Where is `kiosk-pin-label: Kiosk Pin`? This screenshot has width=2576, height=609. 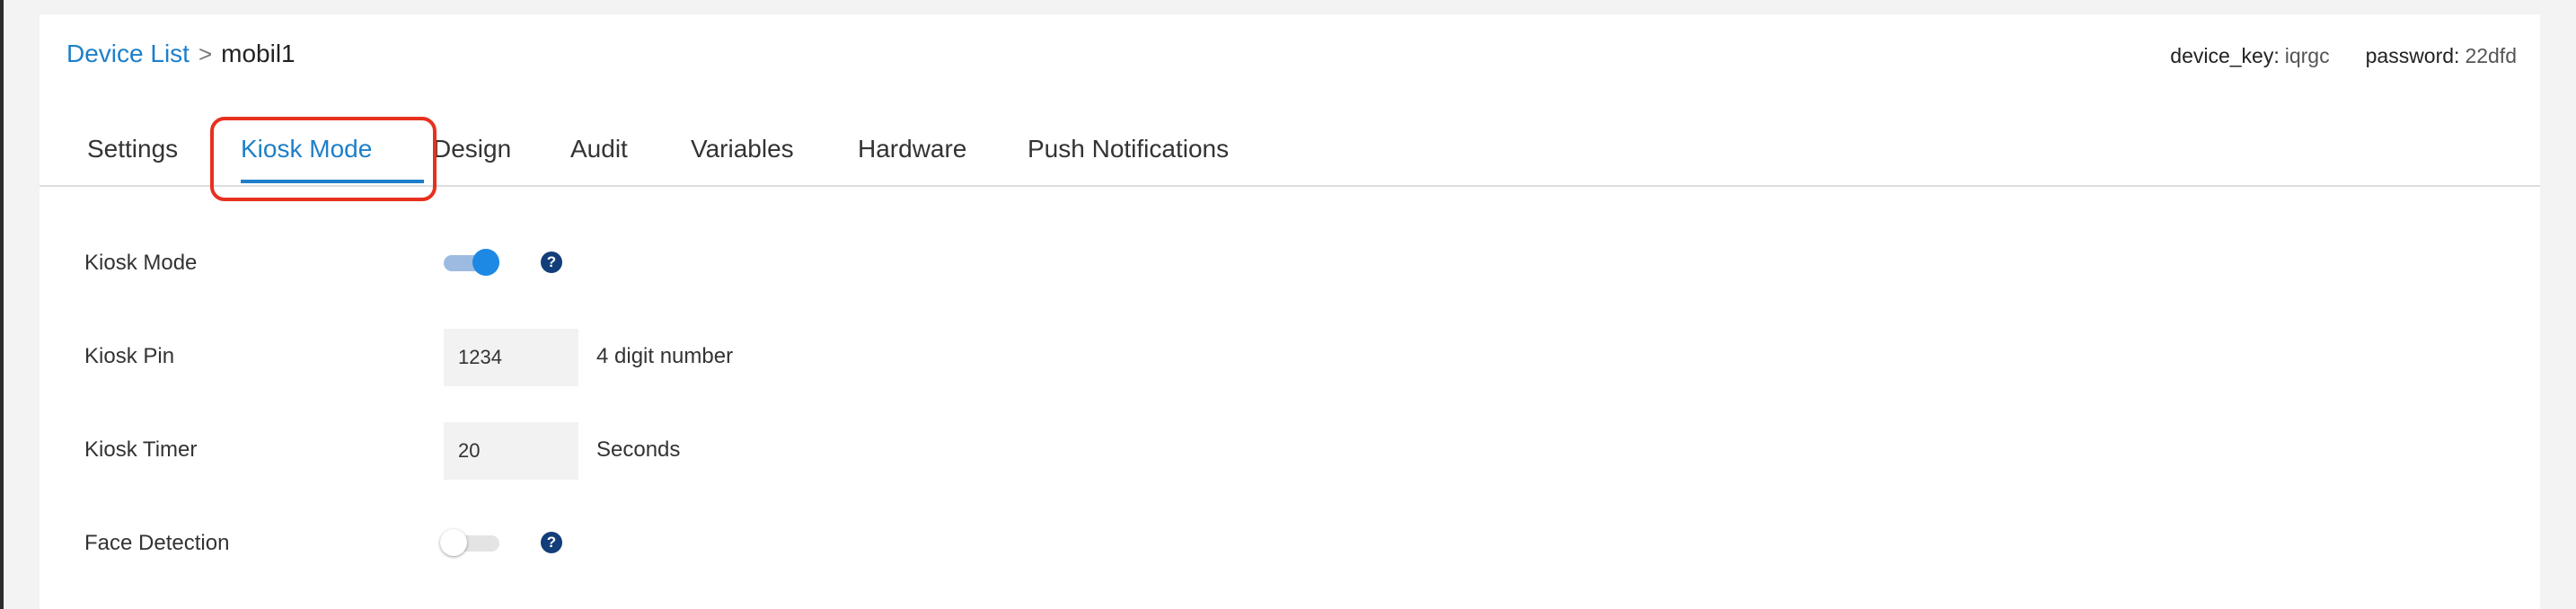
kiosk-pin-label: Kiosk Pin is located at coordinates (129, 356).